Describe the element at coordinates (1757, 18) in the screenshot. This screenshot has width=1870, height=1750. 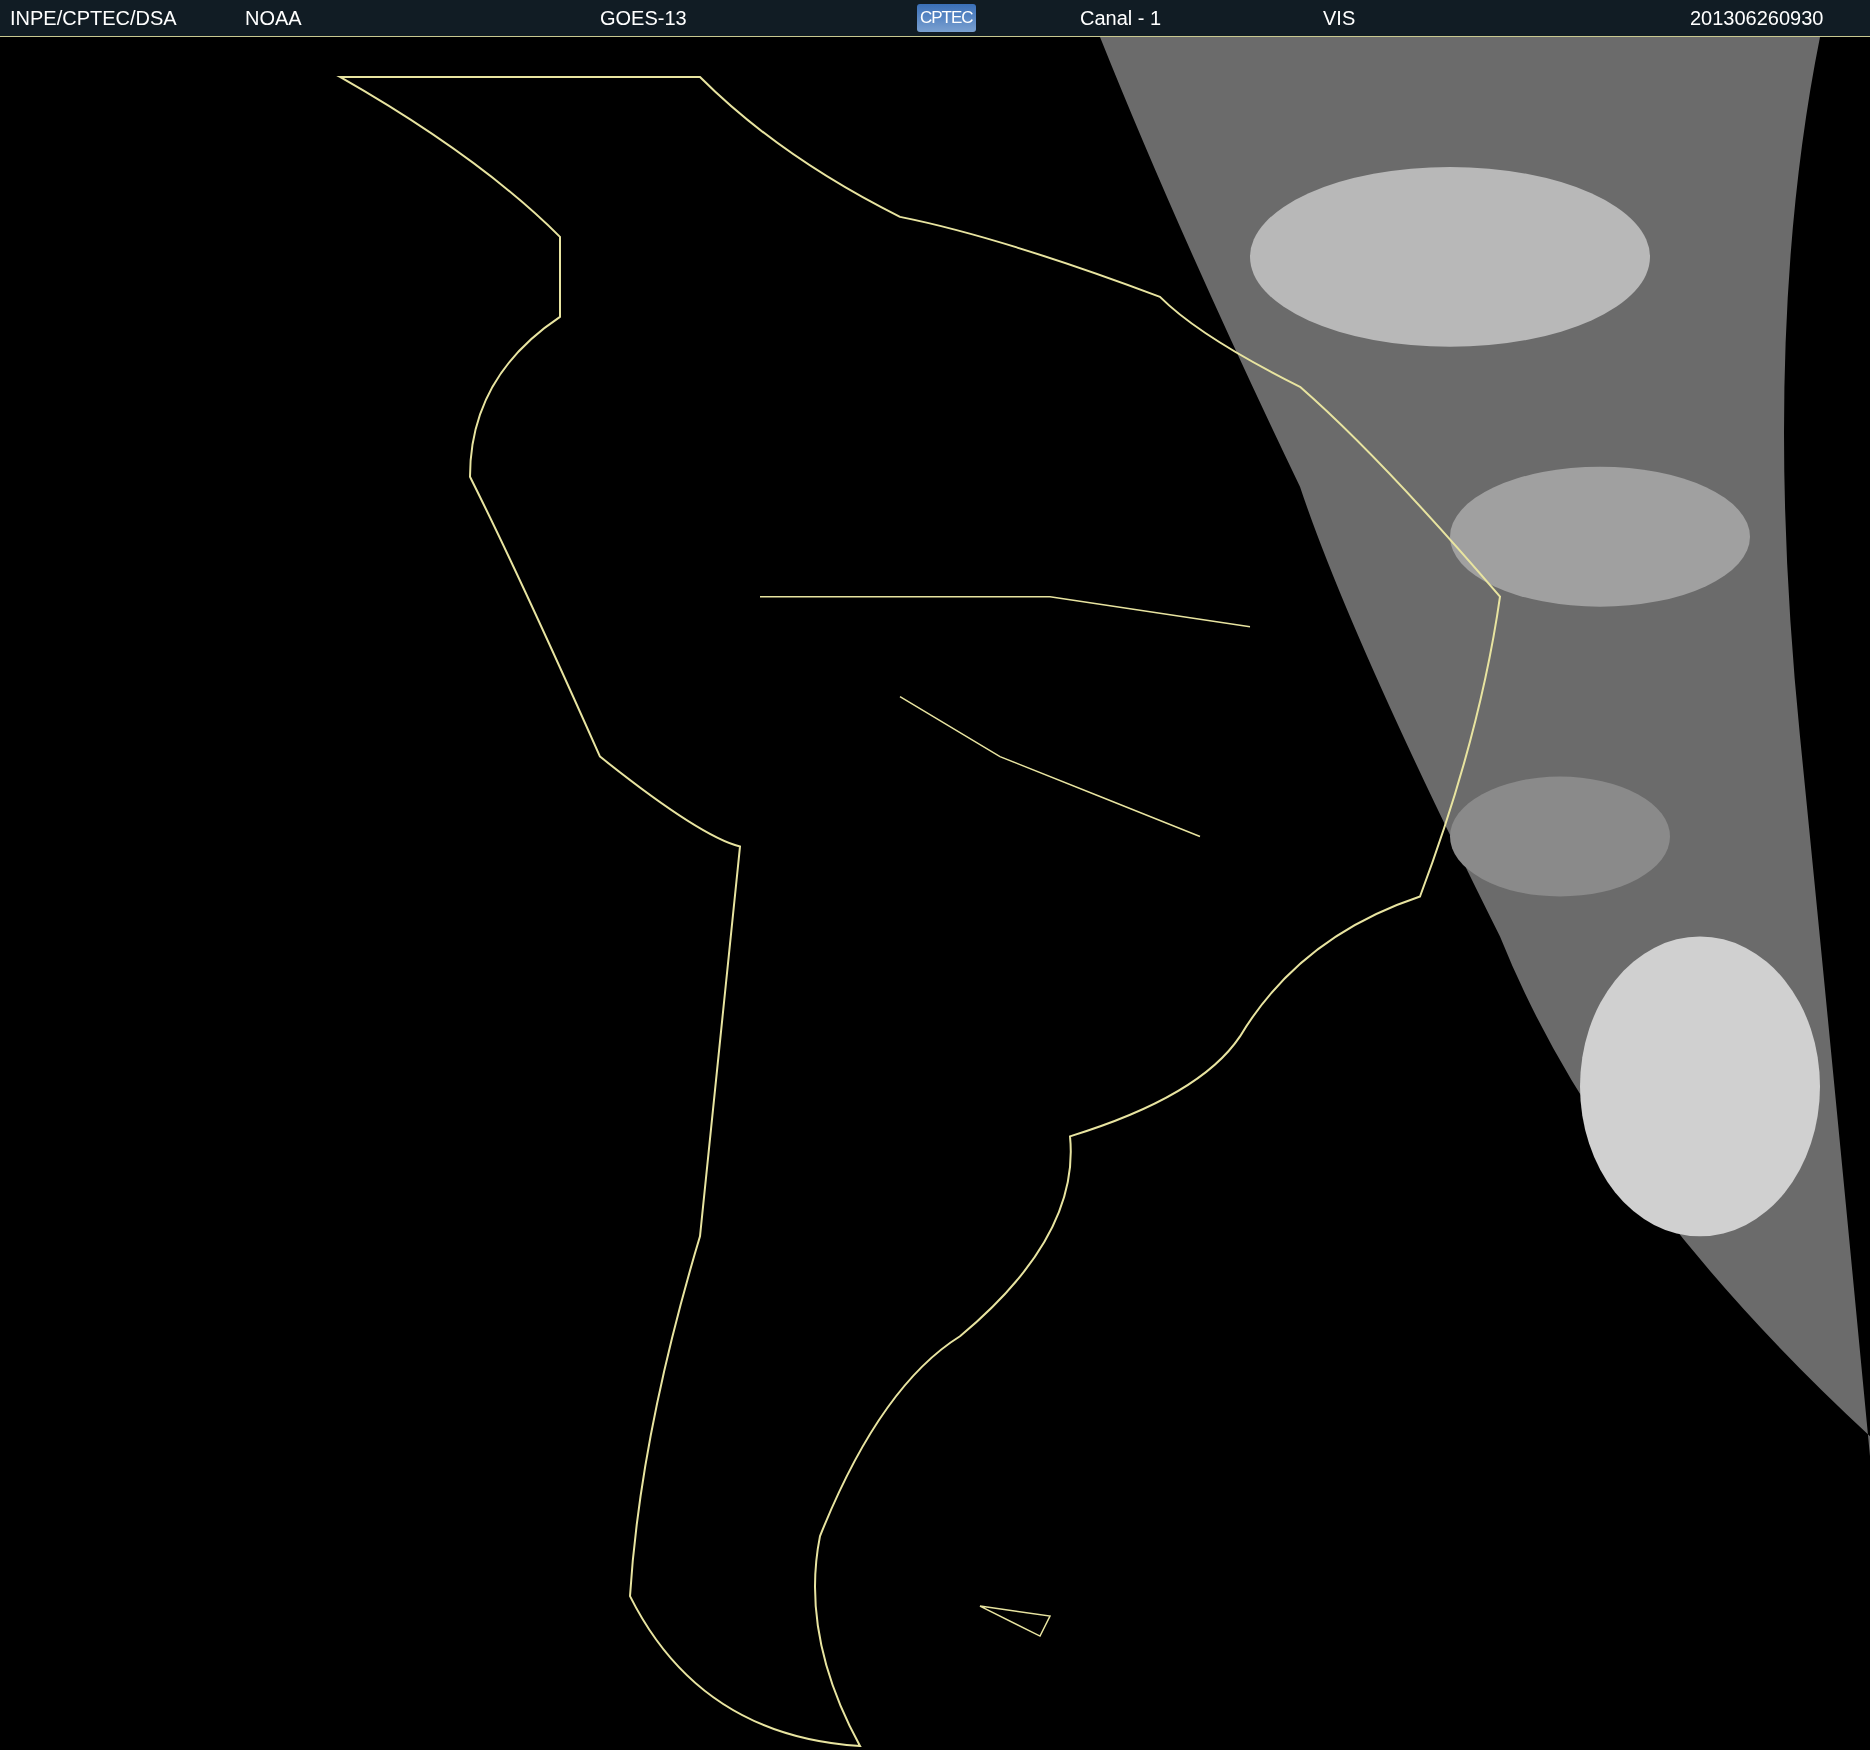
I see `header-label: 201306260930` at that location.